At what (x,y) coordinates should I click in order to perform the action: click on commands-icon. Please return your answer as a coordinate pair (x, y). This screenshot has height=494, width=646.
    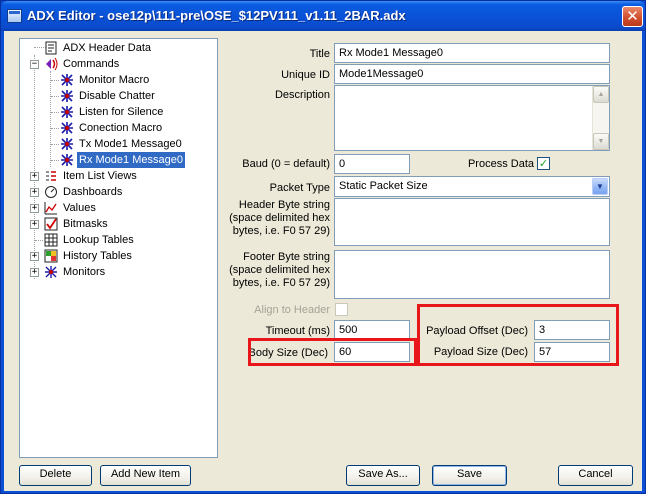
    Looking at the image, I should click on (52, 64).